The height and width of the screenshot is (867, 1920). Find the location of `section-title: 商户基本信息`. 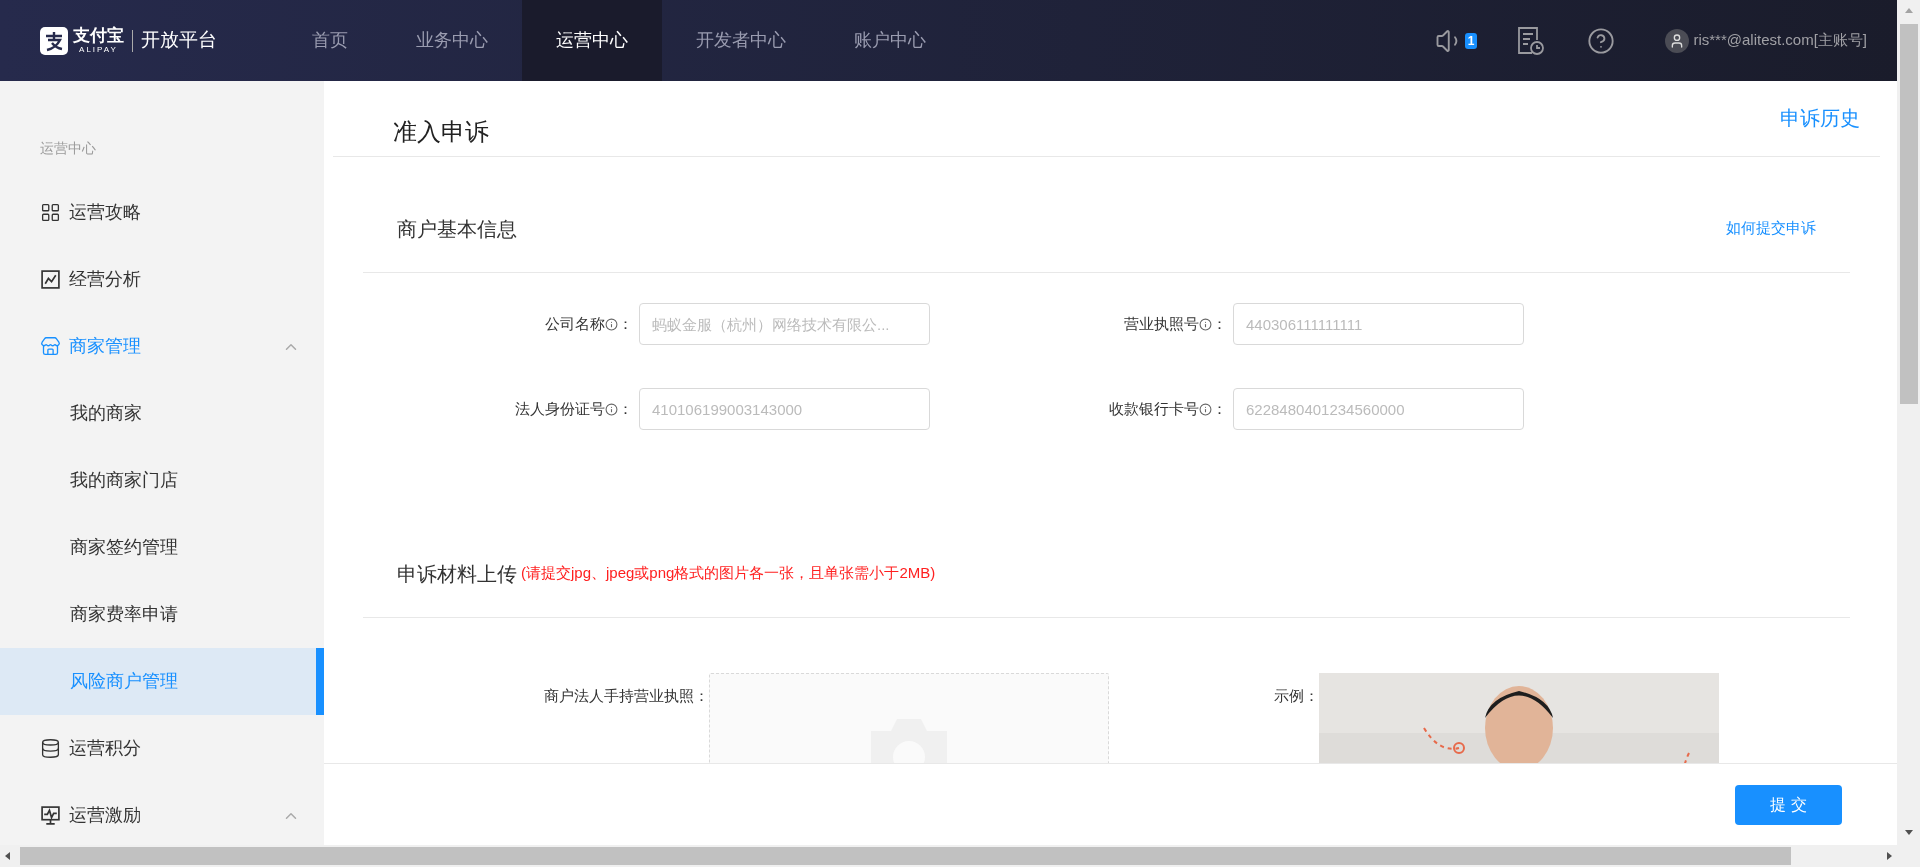

section-title: 商户基本信息 is located at coordinates (457, 229).